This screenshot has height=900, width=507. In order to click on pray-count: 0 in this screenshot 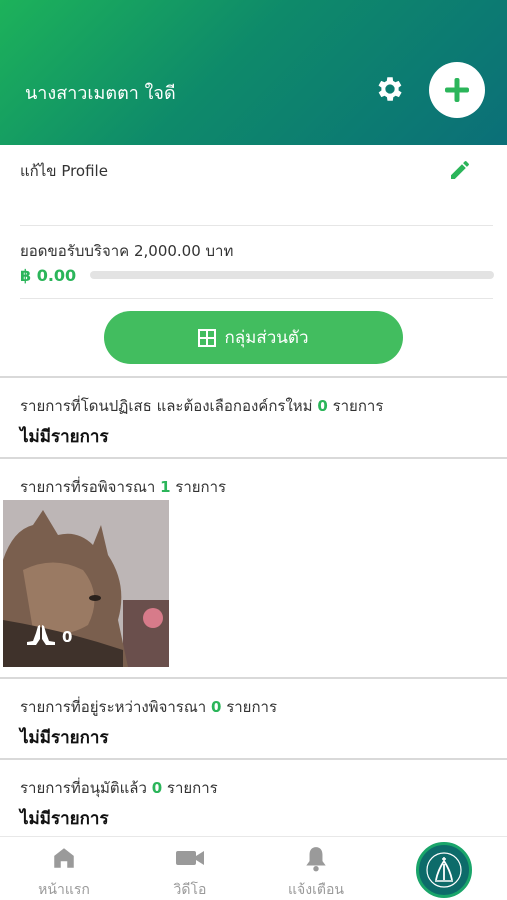, I will do `click(67, 637)`.